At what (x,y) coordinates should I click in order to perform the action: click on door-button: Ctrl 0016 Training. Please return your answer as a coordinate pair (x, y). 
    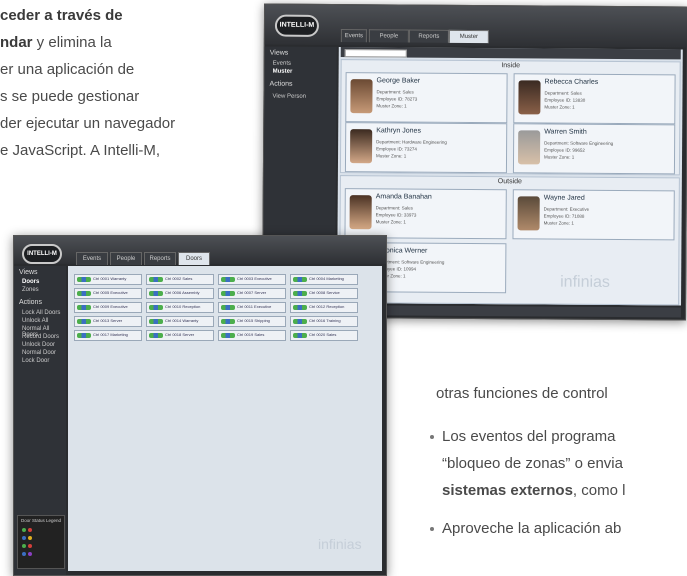
    Looking at the image, I should click on (324, 321).